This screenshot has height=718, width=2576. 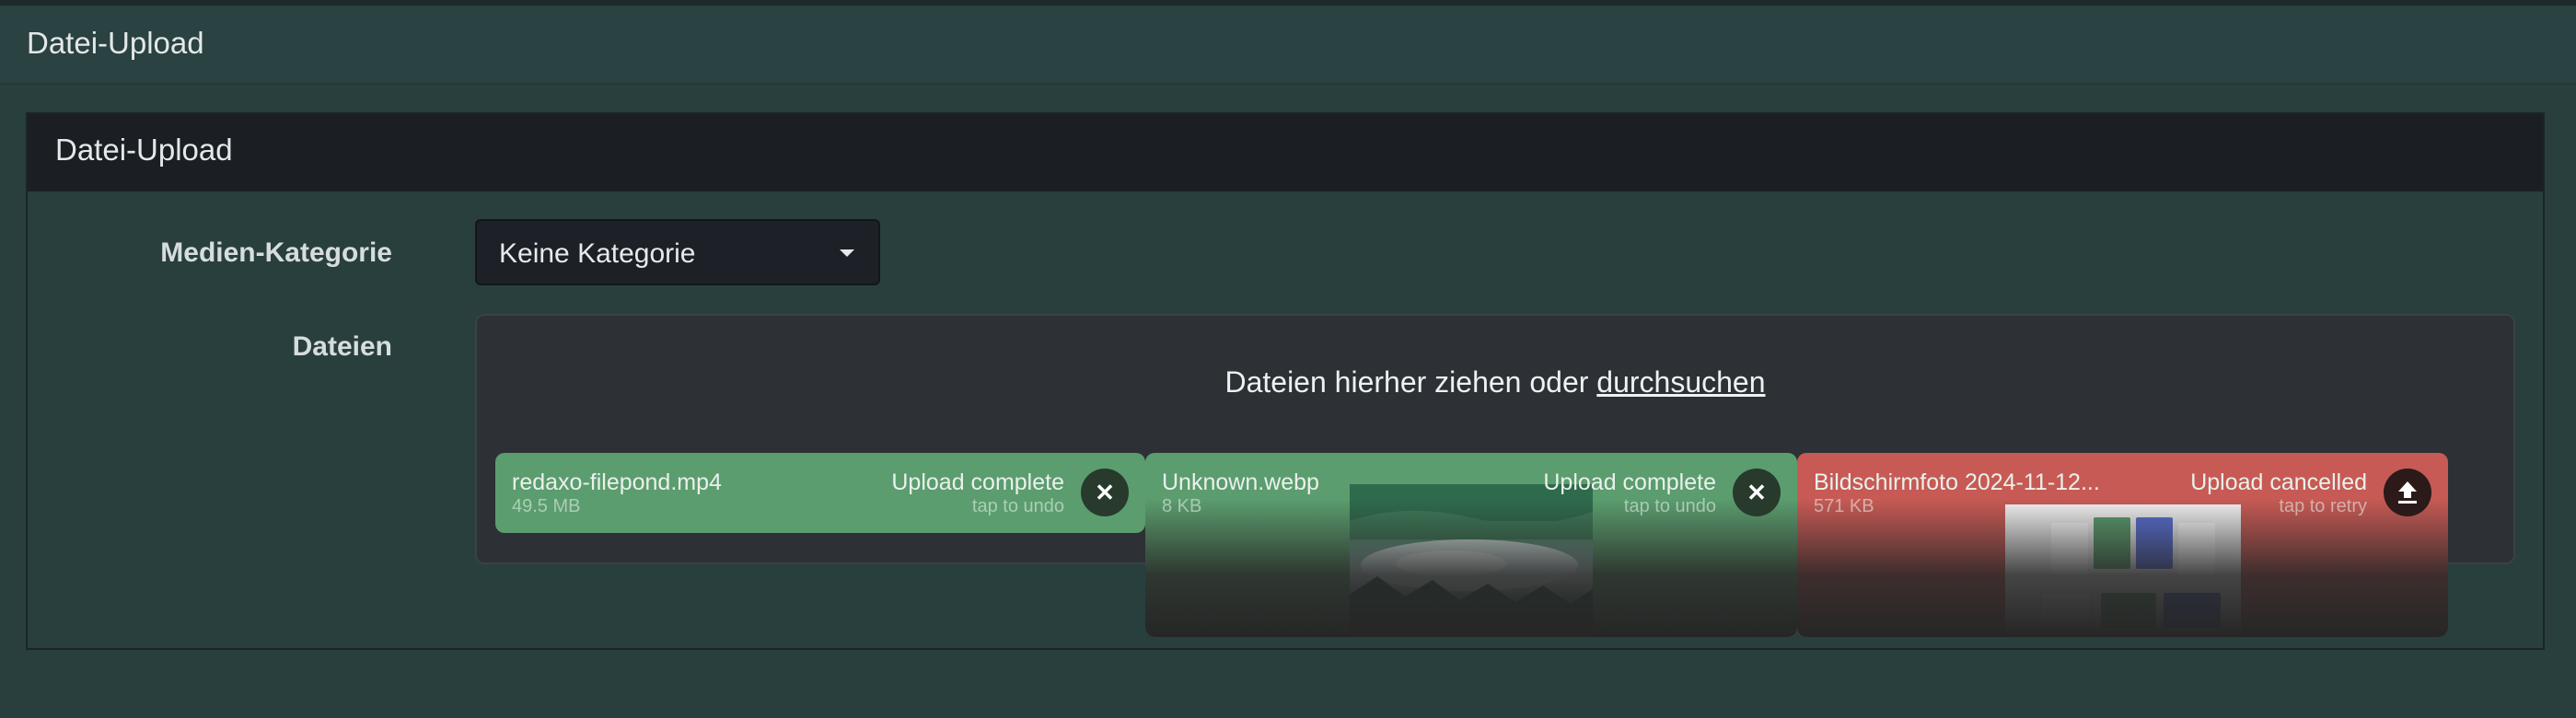 What do you see at coordinates (2278, 482) in the screenshot?
I see `file-status: Upload cancelled` at bounding box center [2278, 482].